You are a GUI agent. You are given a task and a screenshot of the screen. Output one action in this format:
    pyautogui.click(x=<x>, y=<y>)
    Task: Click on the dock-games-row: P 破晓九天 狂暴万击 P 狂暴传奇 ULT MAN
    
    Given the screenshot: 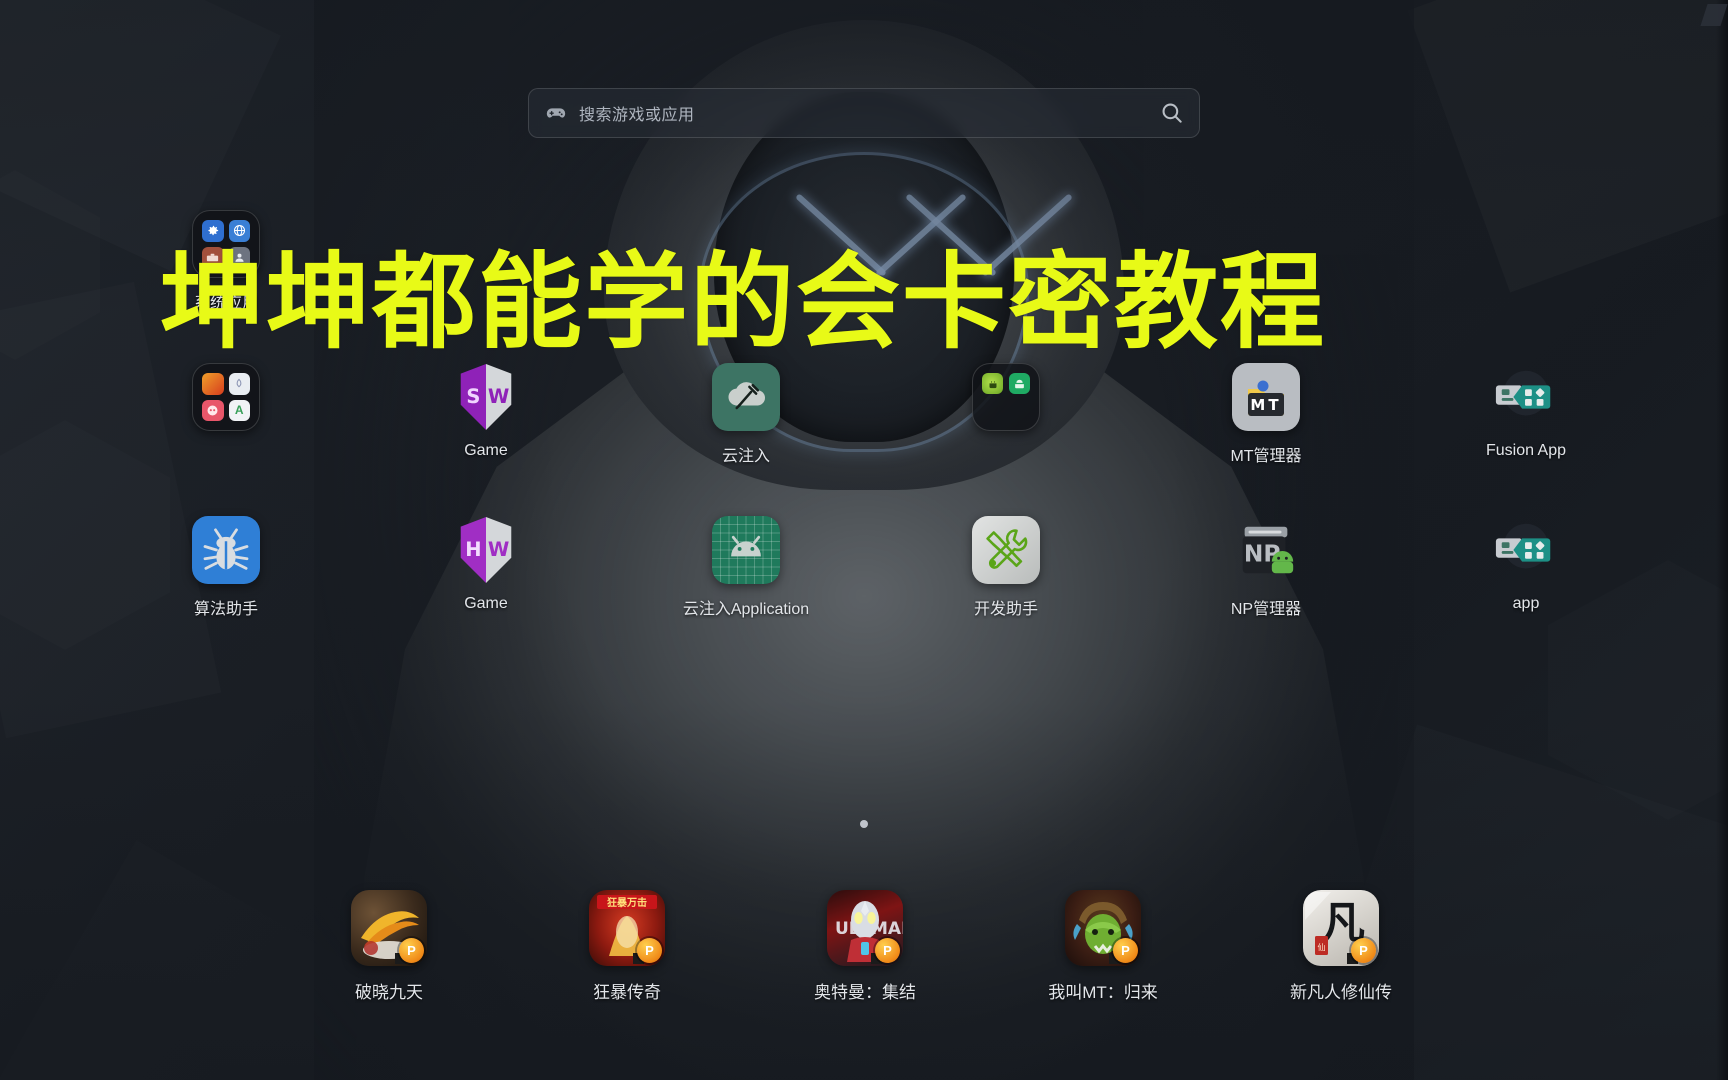 What is the action you would take?
    pyautogui.click(x=865, y=946)
    